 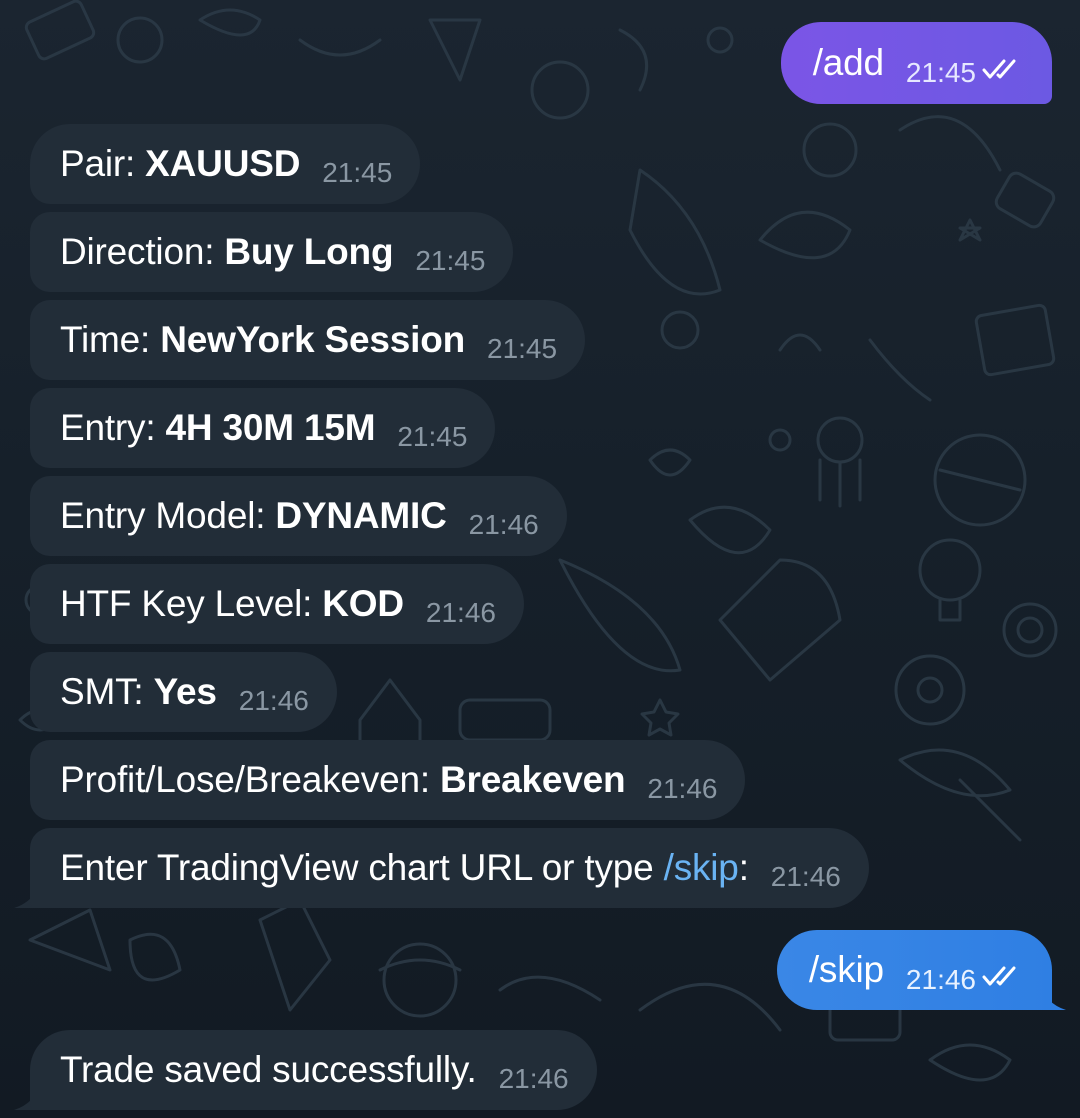 I want to click on field-label: Entry Model:, so click(x=163, y=515).